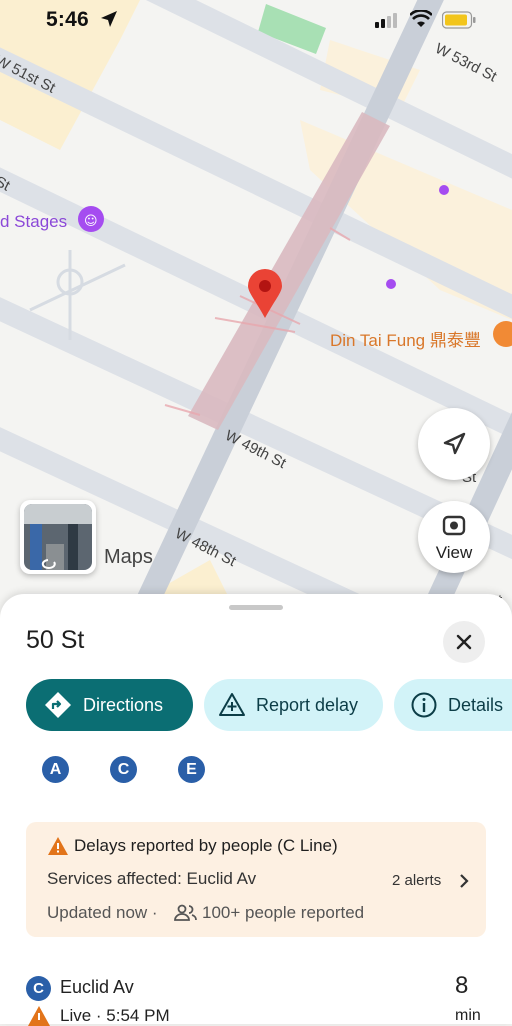  What do you see at coordinates (386, 20) in the screenshot?
I see `cellular-signal-icon` at bounding box center [386, 20].